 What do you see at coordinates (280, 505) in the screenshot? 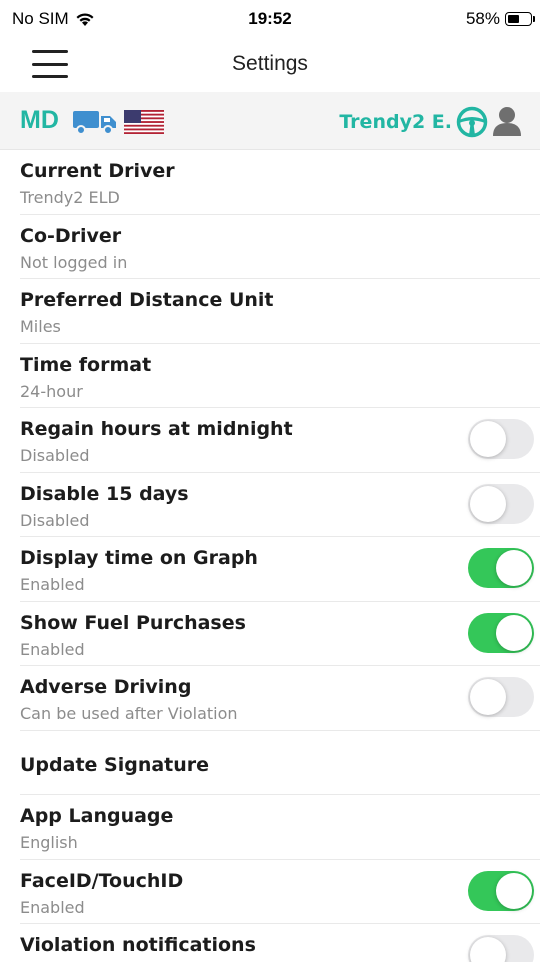
I see `setting-disable-15-days: Disable 15 days Disabled` at bounding box center [280, 505].